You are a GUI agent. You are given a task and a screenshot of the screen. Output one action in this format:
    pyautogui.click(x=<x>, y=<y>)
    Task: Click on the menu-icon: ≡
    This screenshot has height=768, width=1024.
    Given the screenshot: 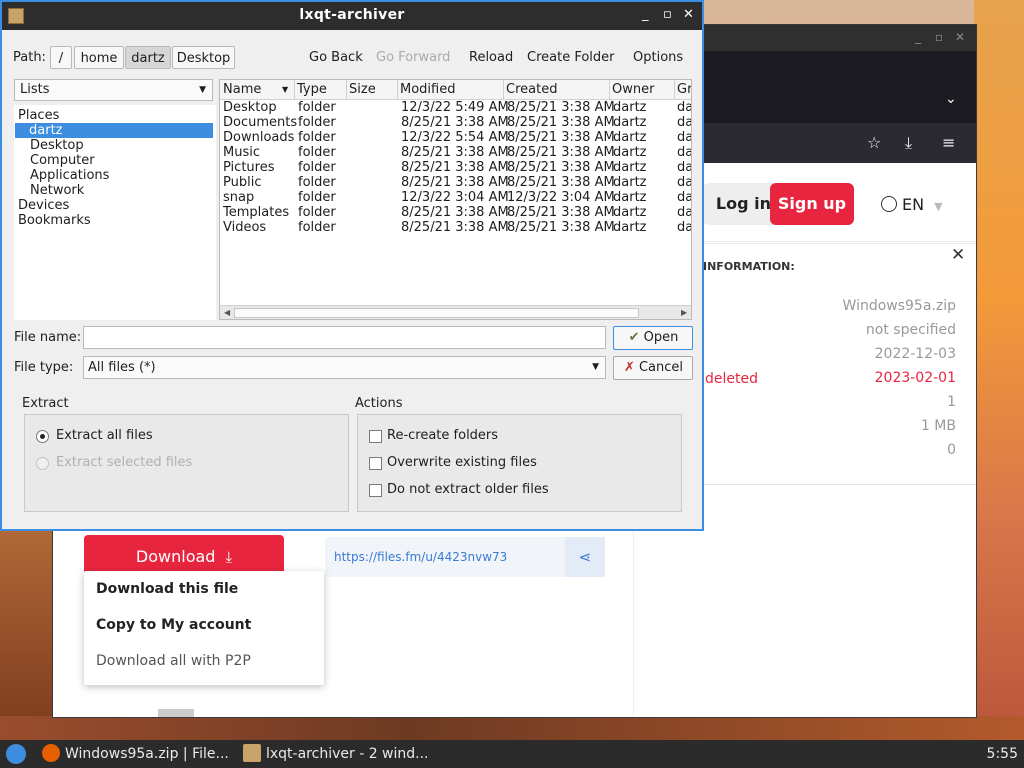 What is the action you would take?
    pyautogui.click(x=948, y=142)
    